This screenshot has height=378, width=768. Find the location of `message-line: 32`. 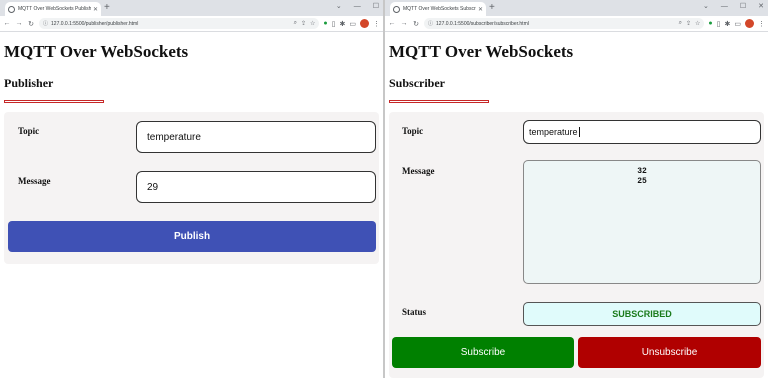

message-line: 32 is located at coordinates (642, 171).